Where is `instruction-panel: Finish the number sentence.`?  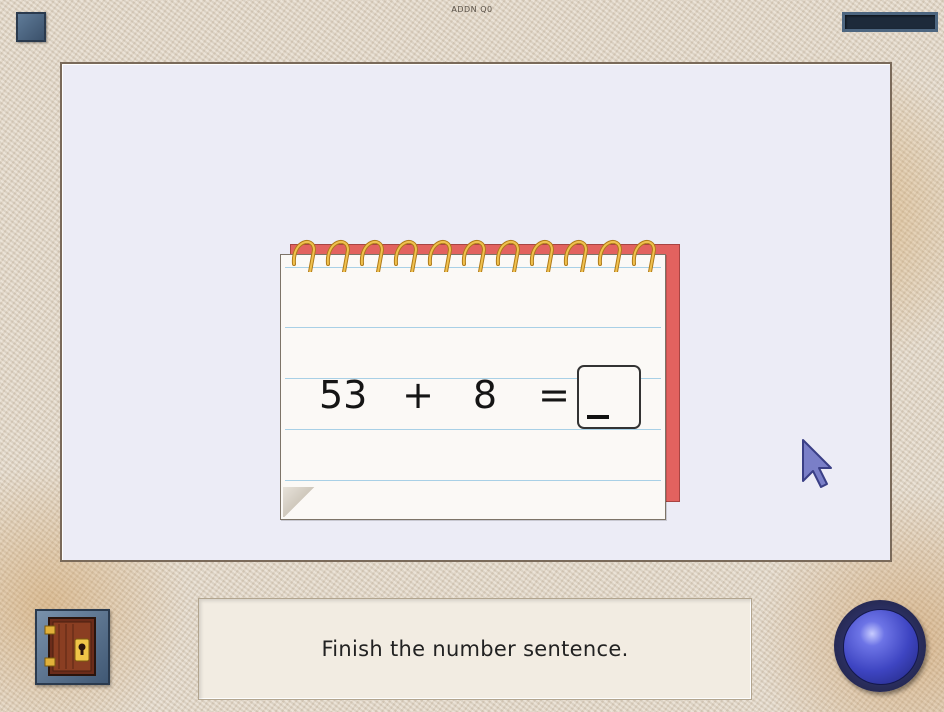 instruction-panel: Finish the number sentence. is located at coordinates (475, 649).